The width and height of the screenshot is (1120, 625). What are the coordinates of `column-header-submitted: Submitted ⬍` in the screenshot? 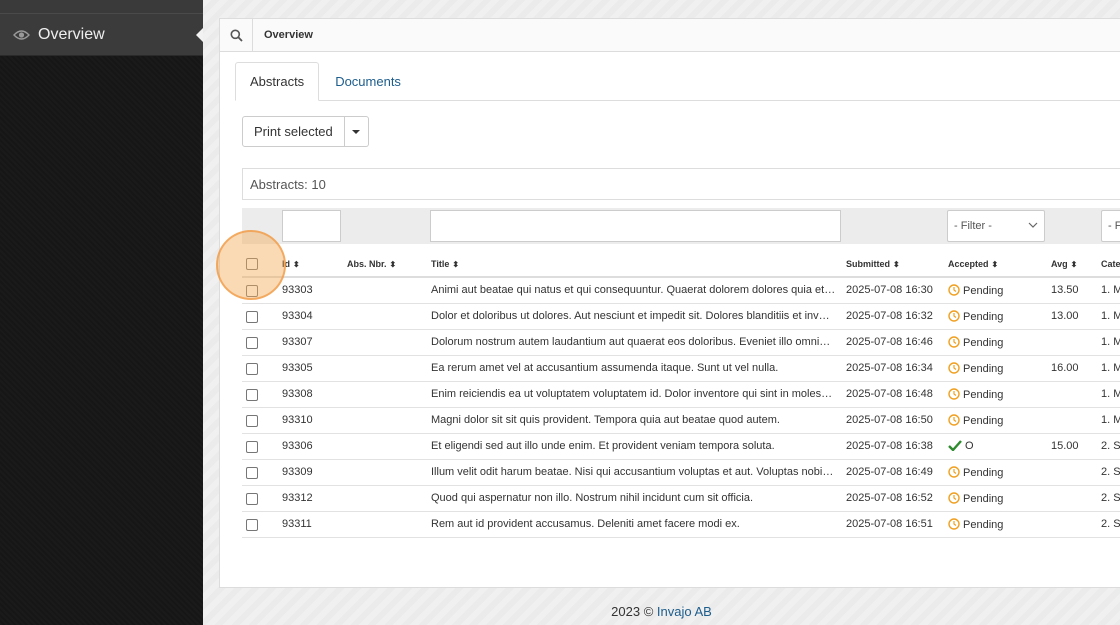 It's located at (873, 264).